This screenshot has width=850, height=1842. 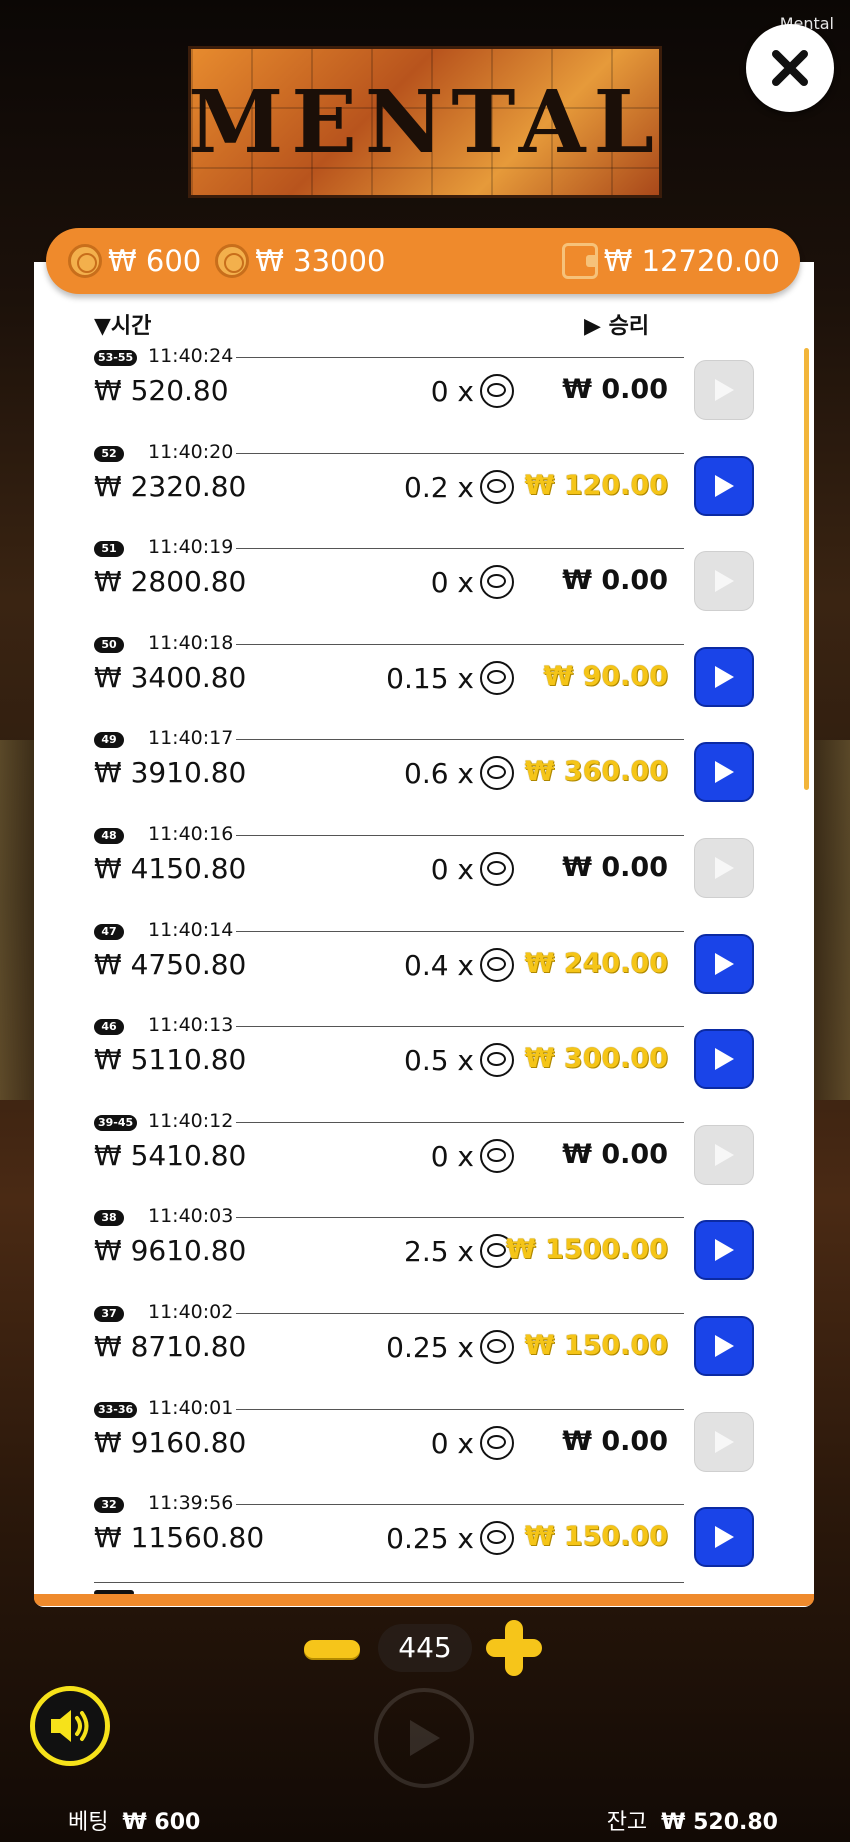 What do you see at coordinates (109, 1505) in the screenshot?
I see `round-badge: 32` at bounding box center [109, 1505].